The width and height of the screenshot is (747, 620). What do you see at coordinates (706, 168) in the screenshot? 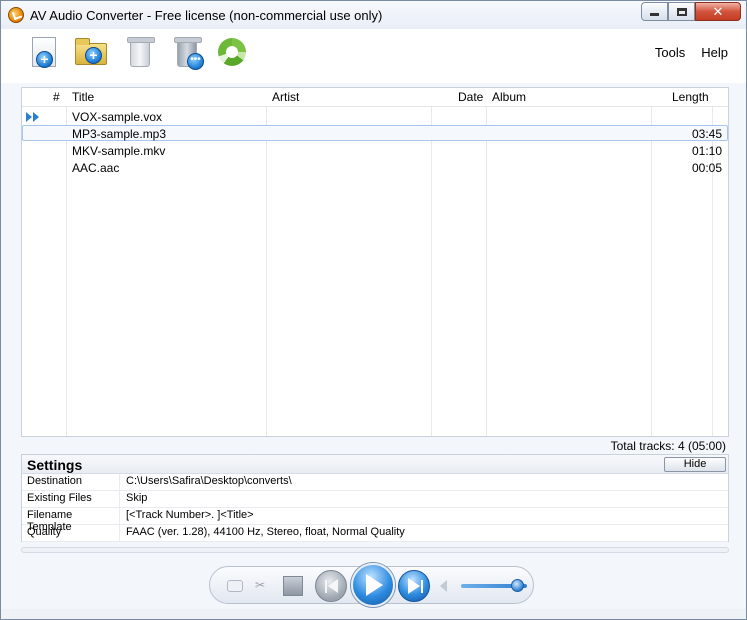
I see `track-length: 00:05` at bounding box center [706, 168].